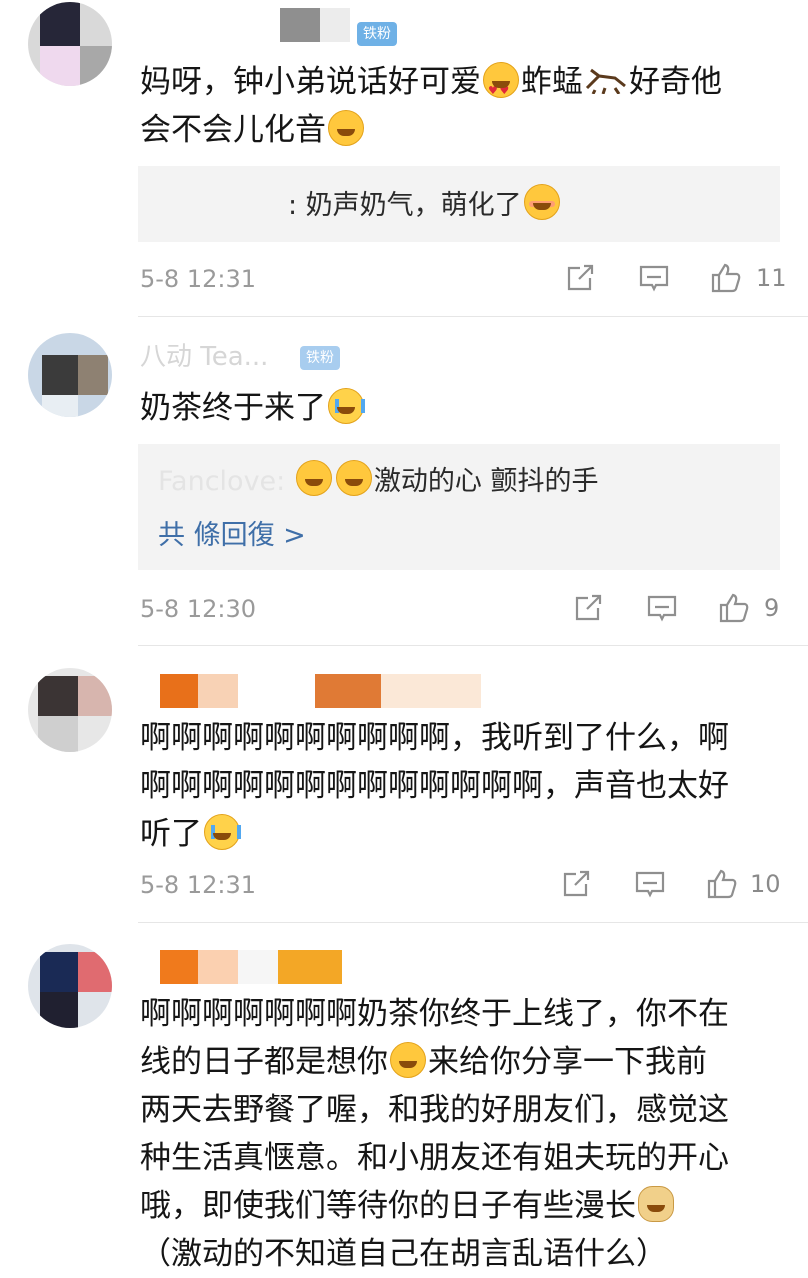  Describe the element at coordinates (232, 536) in the screenshot. I see `more-replies-link: 共 條回復 >` at that location.